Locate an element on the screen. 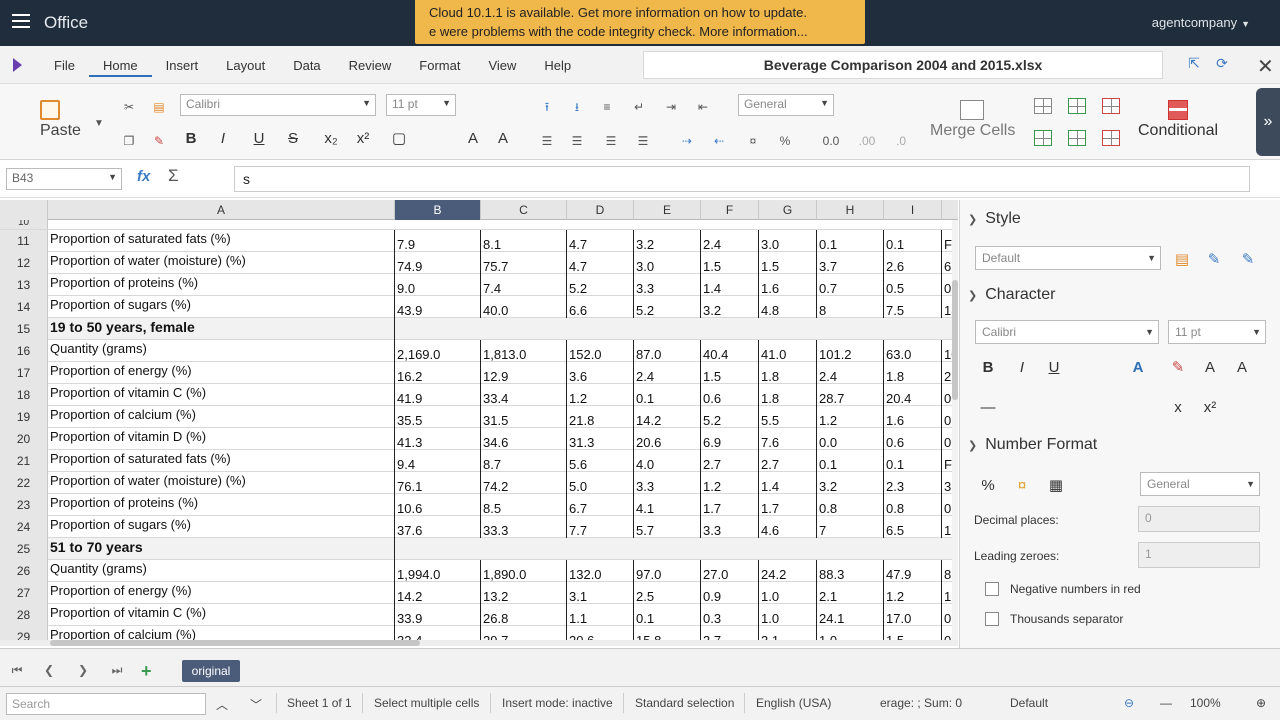 This screenshot has width=1280, height=720. cell-value: 3.3 is located at coordinates (667, 285).